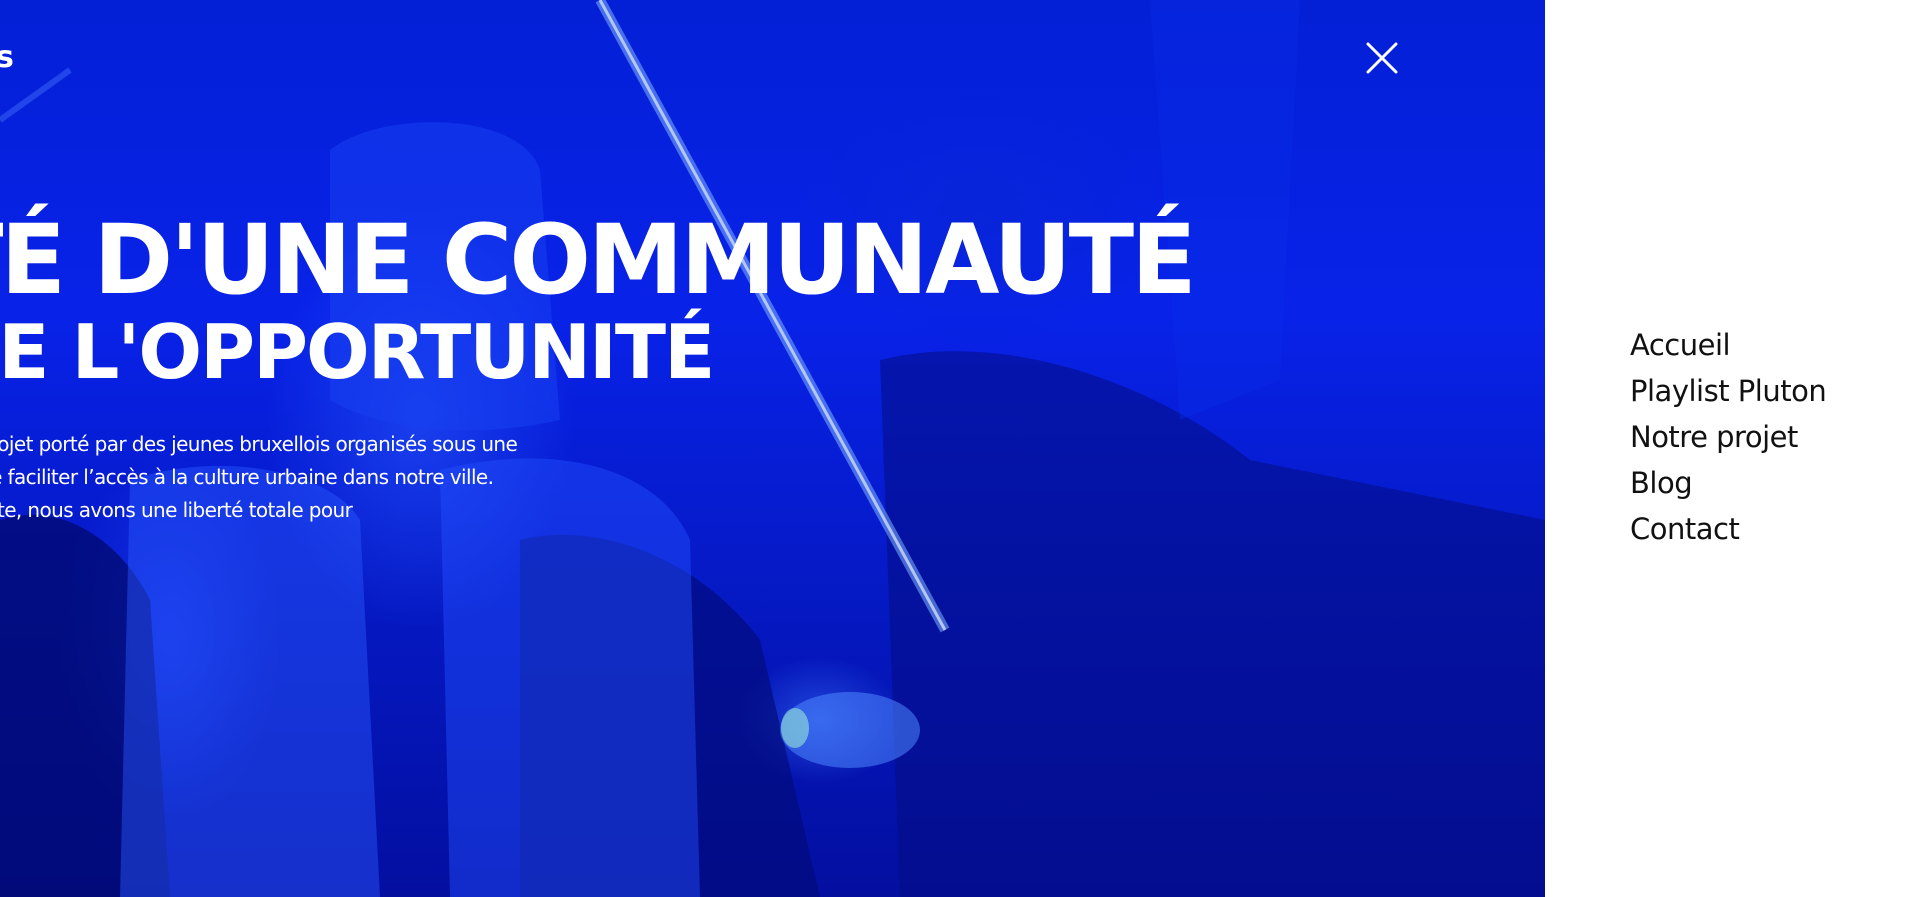  Describe the element at coordinates (1728, 345) in the screenshot. I see `menu-item-accueil: Accueil` at that location.